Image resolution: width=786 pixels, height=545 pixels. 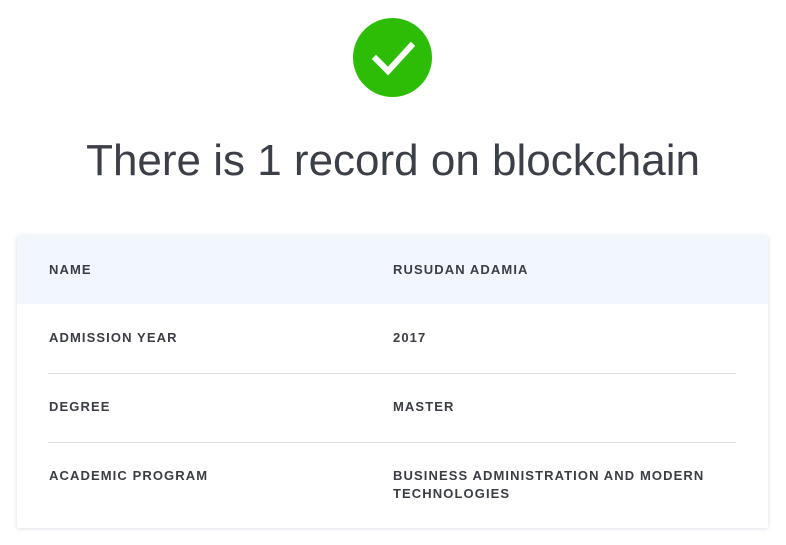 I want to click on record-row-name: NAME RUSUDAN ADAMIA, so click(x=392, y=270).